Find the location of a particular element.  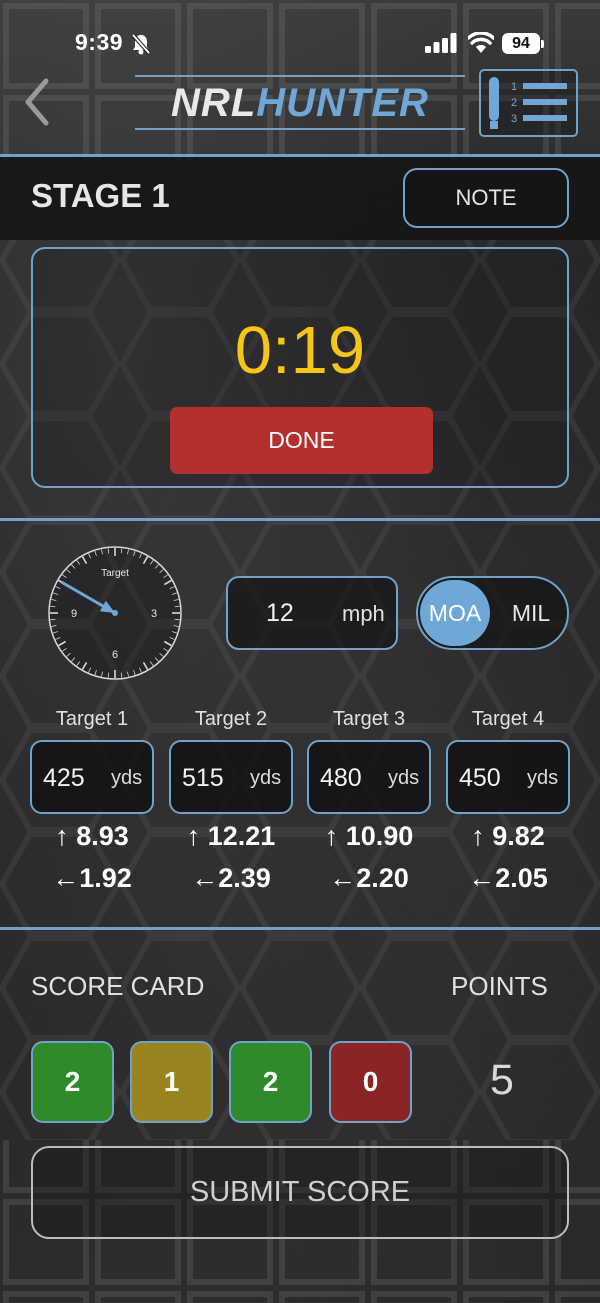

windage-value: 2.05 is located at coordinates (521, 878).